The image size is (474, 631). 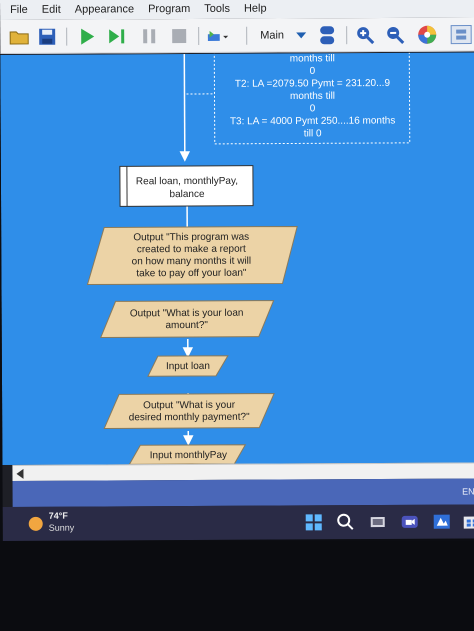 I want to click on run-mode-label: Main, so click(x=272, y=35).